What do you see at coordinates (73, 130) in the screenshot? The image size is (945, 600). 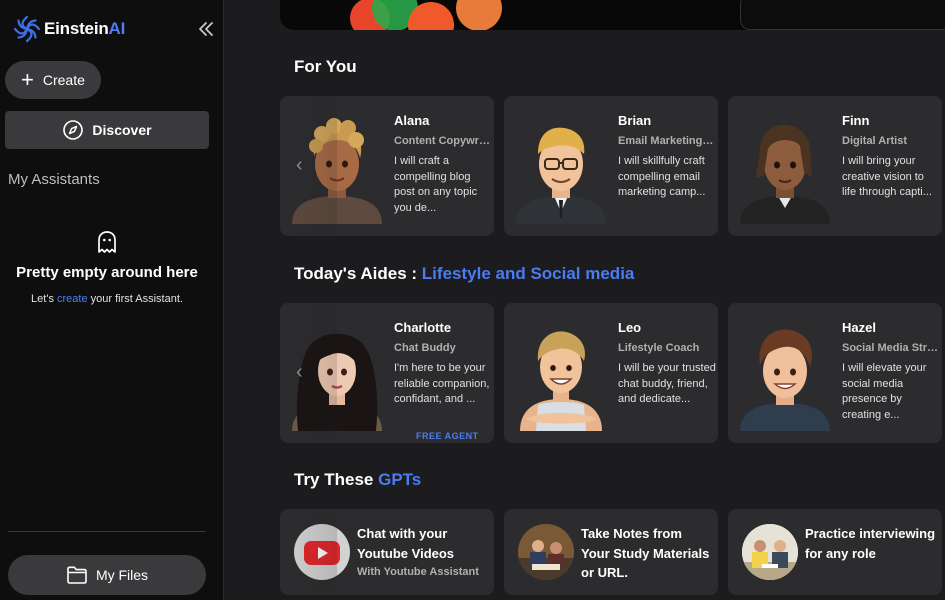 I see `compass-icon` at bounding box center [73, 130].